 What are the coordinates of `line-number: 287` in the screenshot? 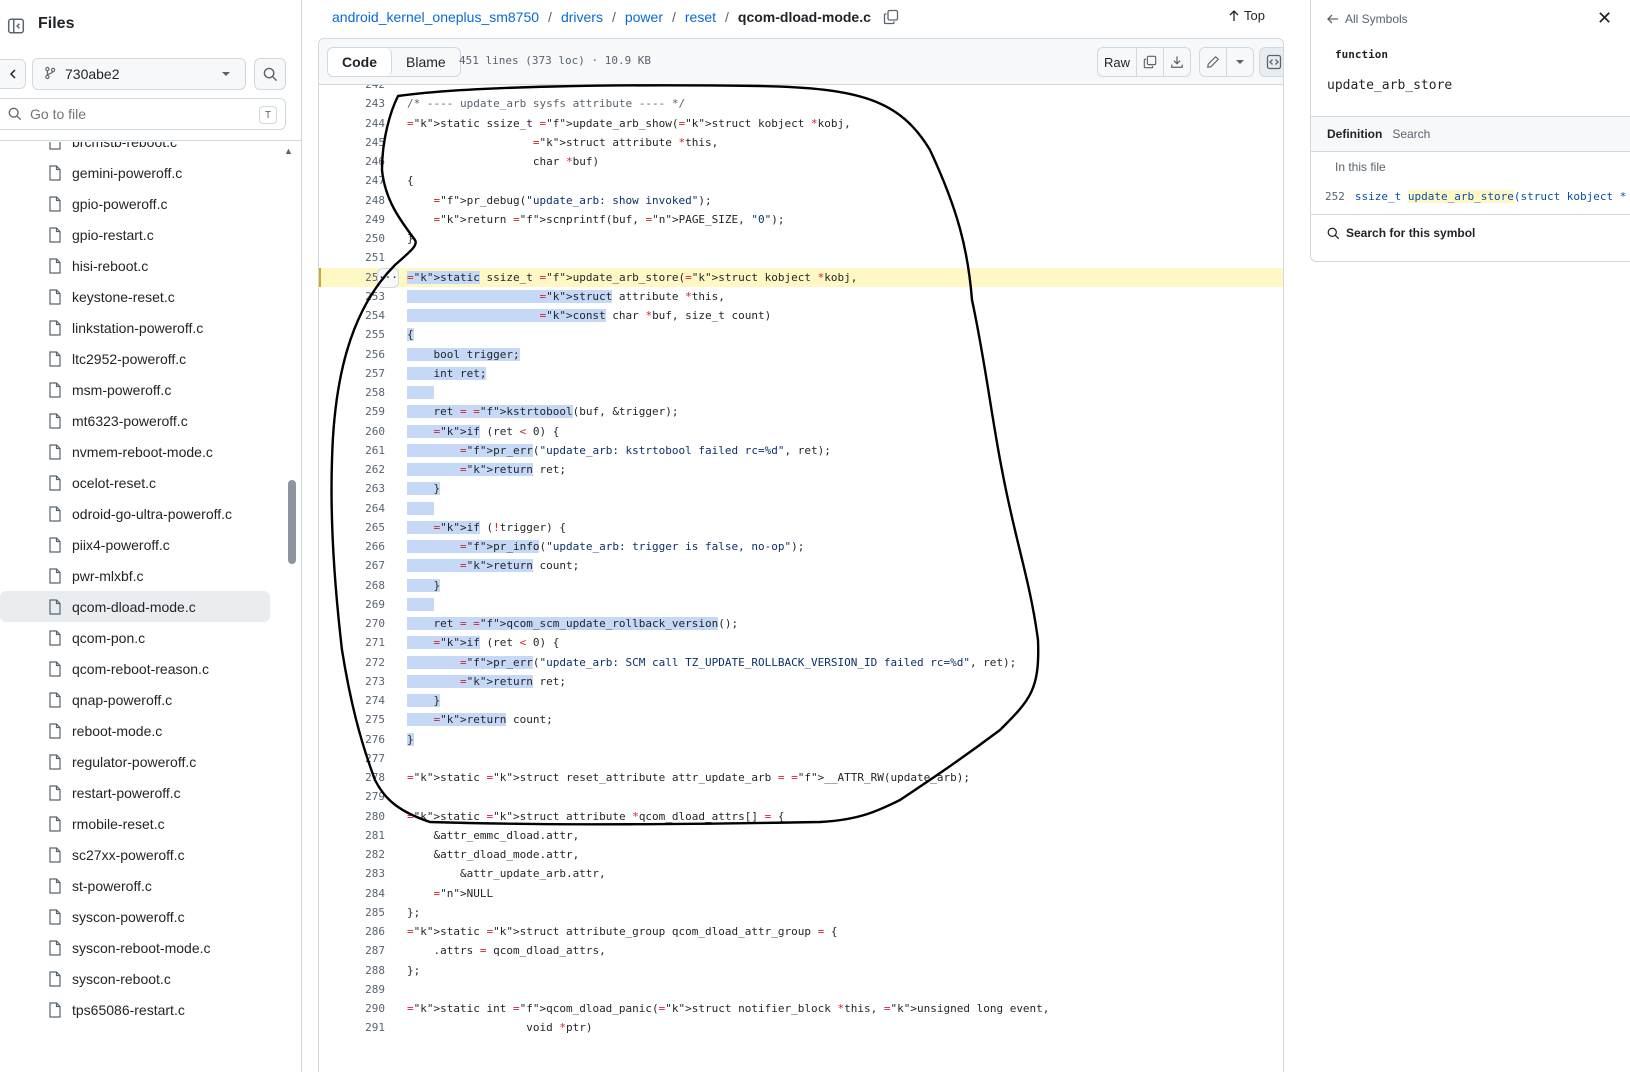 It's located at (352, 950).